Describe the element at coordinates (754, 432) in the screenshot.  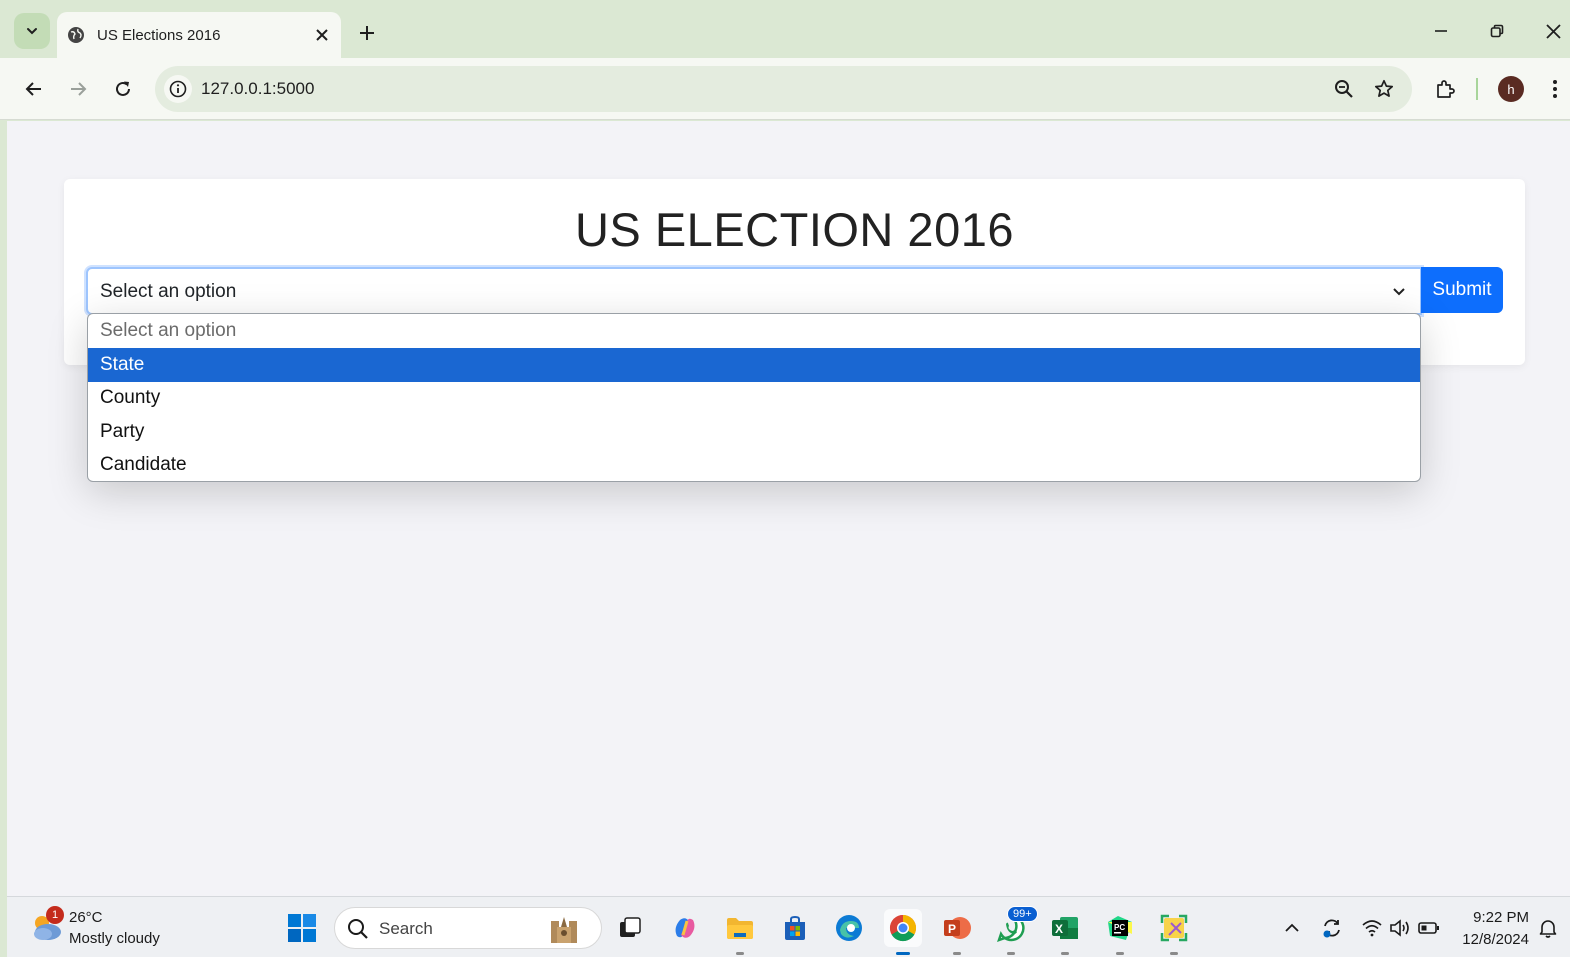
I see `option-party: Party` at that location.